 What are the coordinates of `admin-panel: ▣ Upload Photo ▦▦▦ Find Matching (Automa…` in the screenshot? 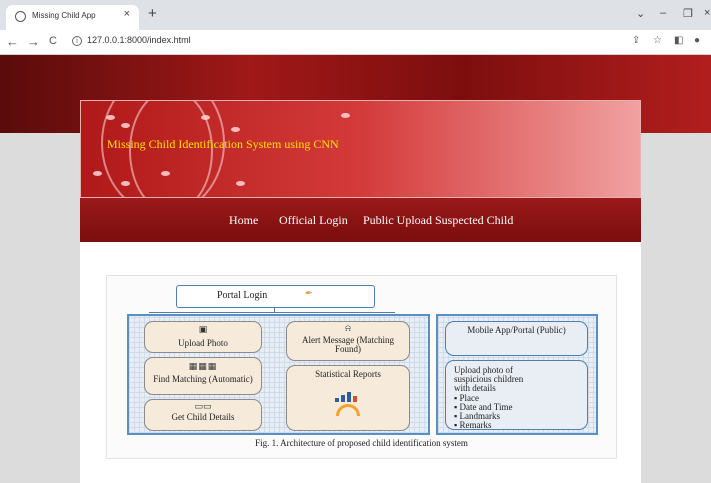 It's located at (278, 374).